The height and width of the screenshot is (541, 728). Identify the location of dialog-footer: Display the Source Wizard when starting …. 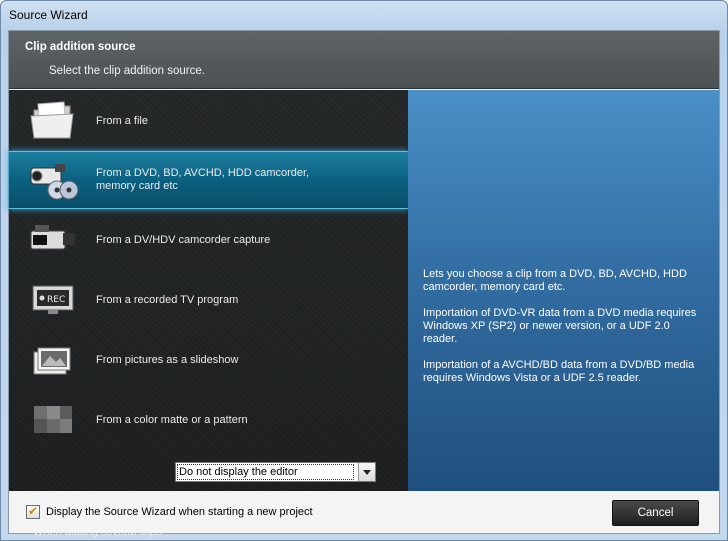
(364, 512).